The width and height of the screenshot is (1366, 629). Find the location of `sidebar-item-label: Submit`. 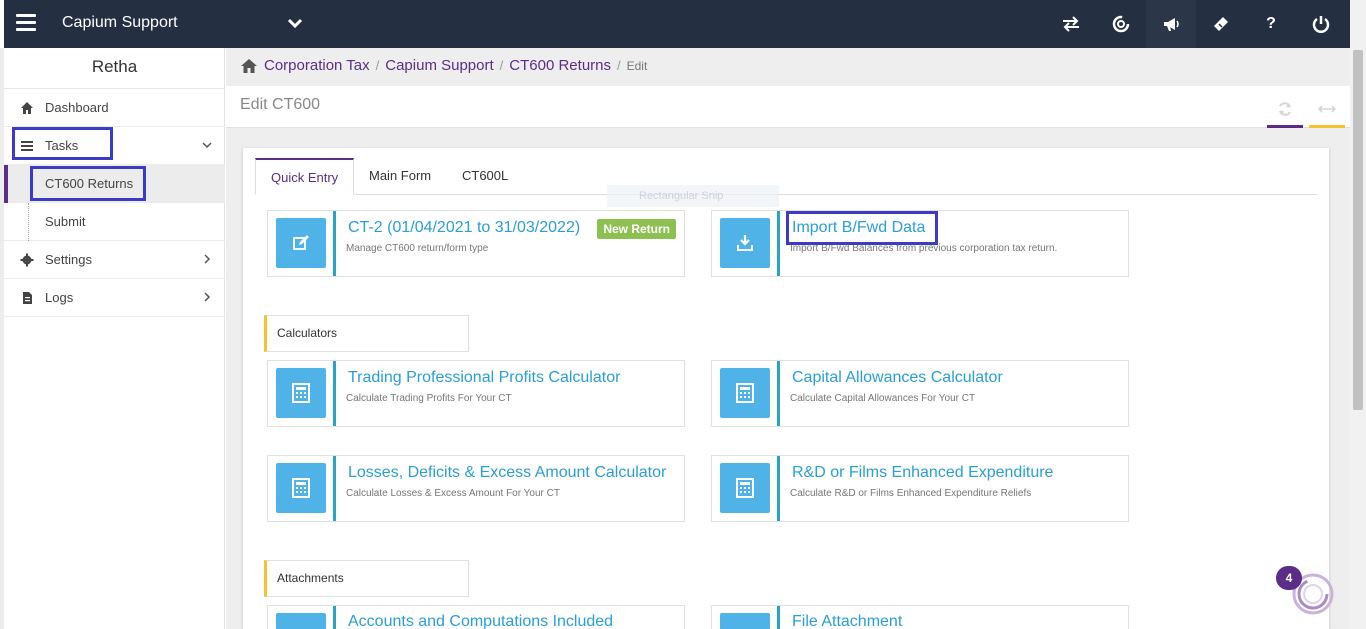

sidebar-item-label: Submit is located at coordinates (65, 221).